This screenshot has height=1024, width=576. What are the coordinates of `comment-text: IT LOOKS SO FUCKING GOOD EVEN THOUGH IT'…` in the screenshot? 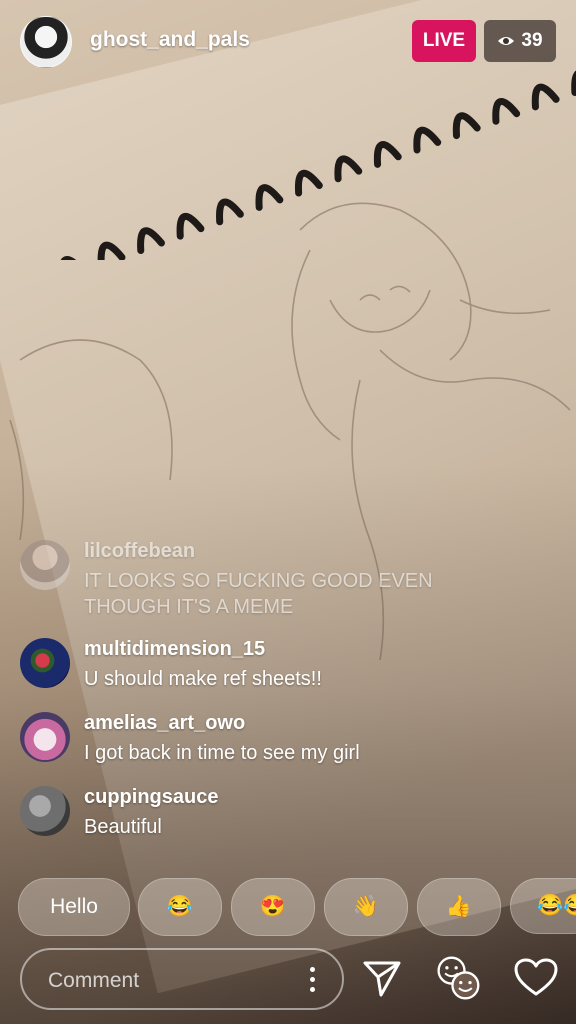 It's located at (258, 594).